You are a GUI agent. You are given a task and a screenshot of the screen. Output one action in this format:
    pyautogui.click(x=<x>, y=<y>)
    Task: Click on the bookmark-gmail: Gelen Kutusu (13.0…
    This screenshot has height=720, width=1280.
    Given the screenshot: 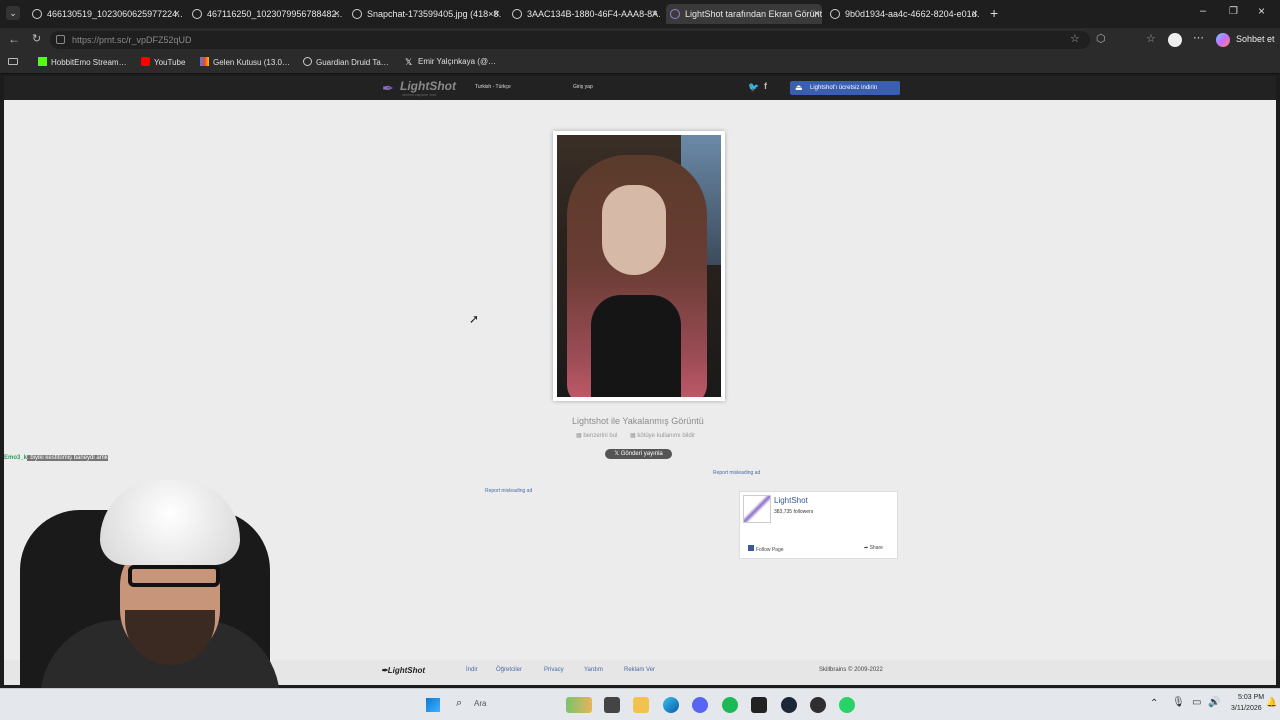 What is the action you would take?
    pyautogui.click(x=245, y=62)
    